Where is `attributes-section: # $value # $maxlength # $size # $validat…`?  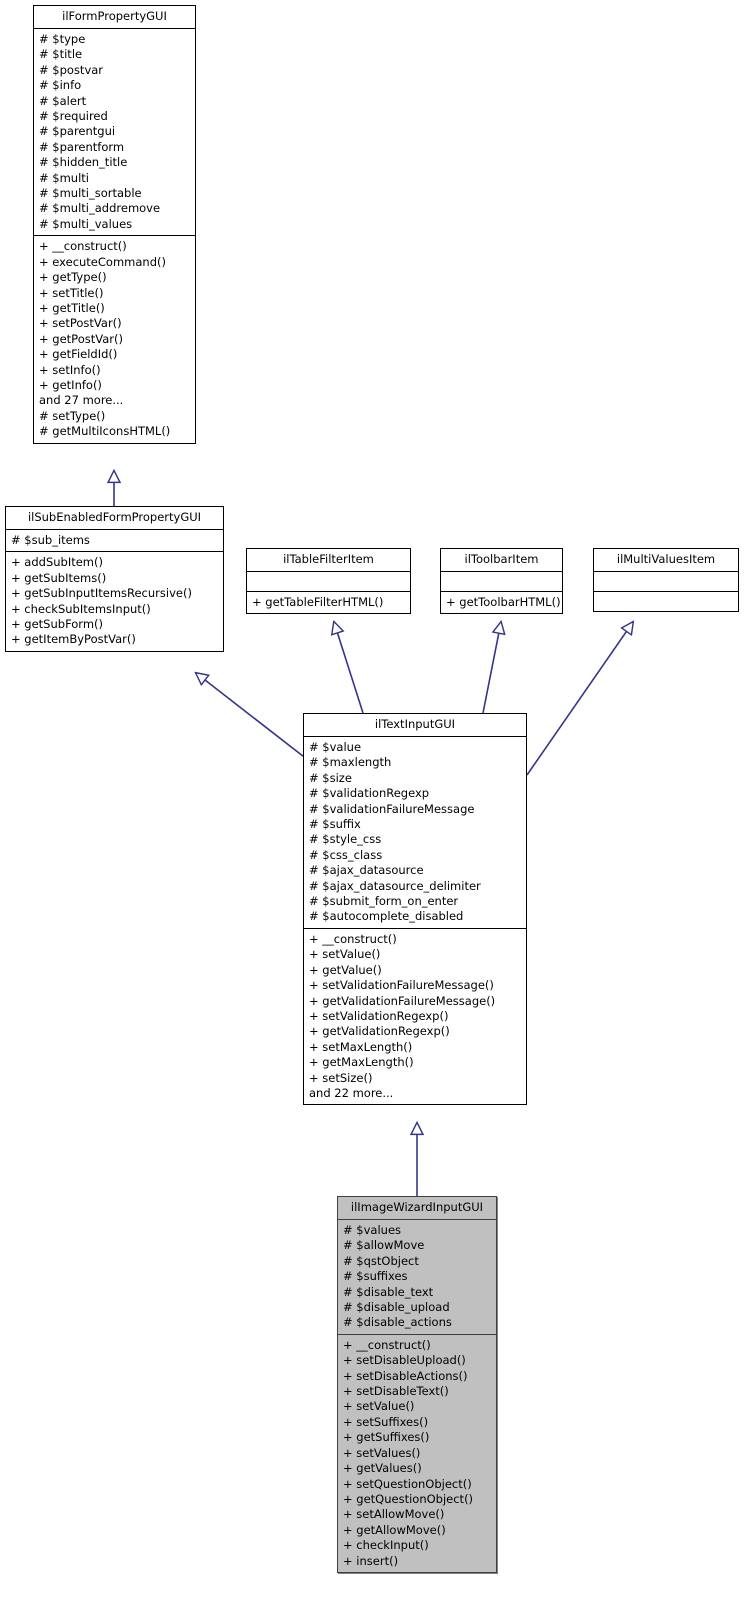
attributes-section: # $value # $maxlength # $size # $validat… is located at coordinates (415, 832).